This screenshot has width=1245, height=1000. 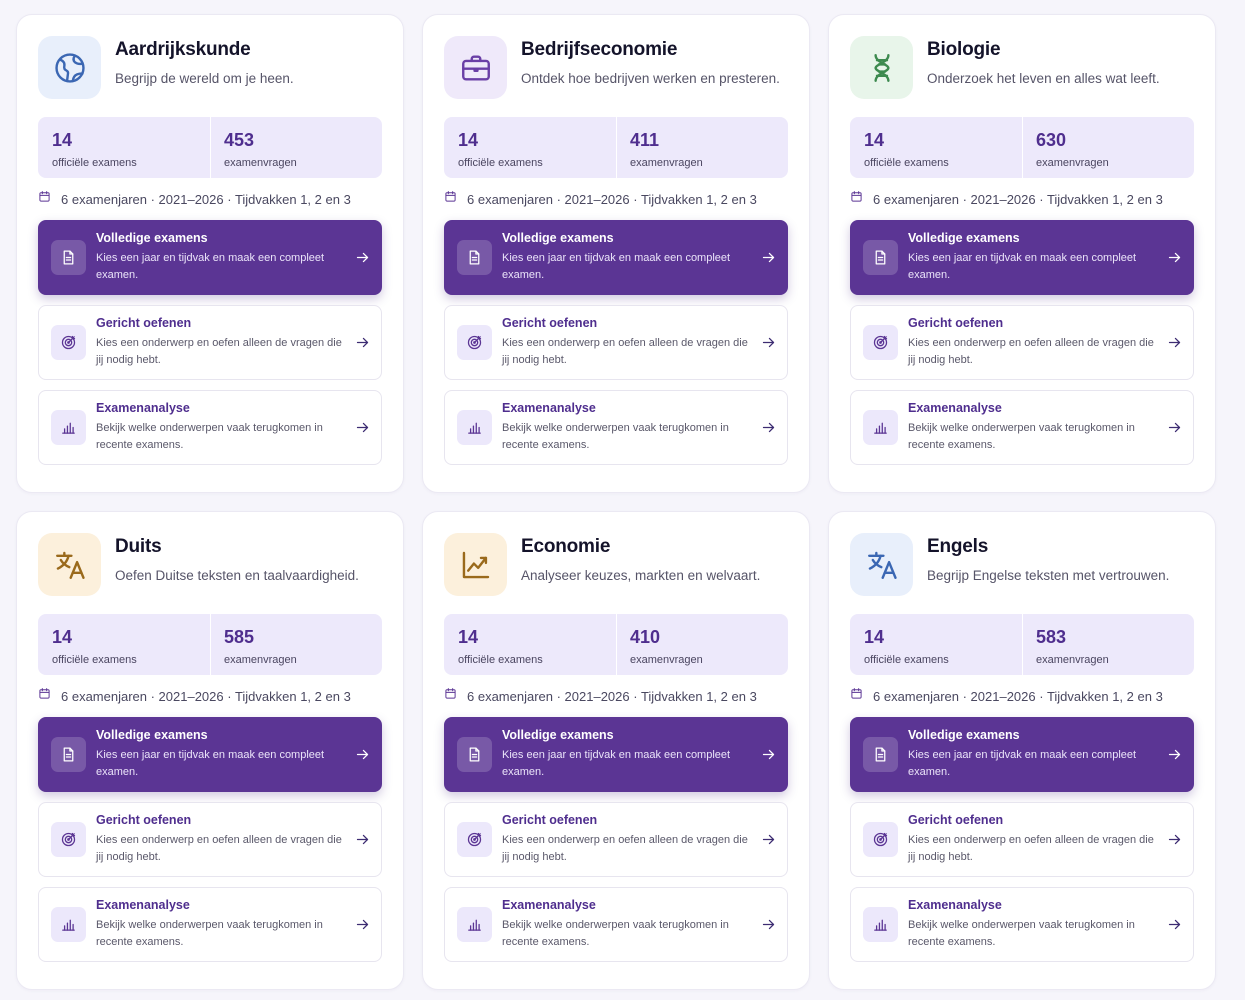 I want to click on globe-icon, so click(x=69, y=67).